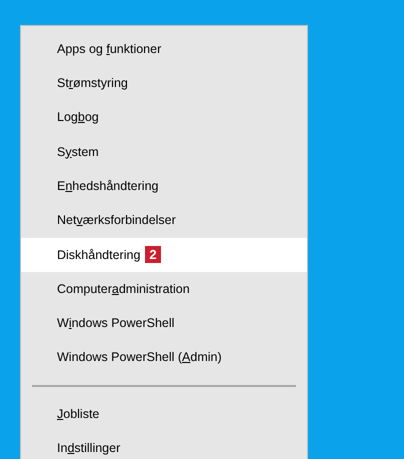 This screenshot has height=459, width=404. What do you see at coordinates (164, 117) in the screenshot?
I see `menu-item: Logbog` at bounding box center [164, 117].